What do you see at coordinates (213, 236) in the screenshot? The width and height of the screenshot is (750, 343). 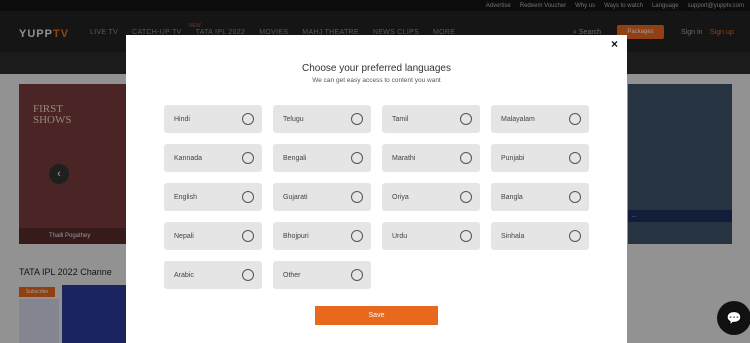 I see `language-option-nepali: Nepali` at bounding box center [213, 236].